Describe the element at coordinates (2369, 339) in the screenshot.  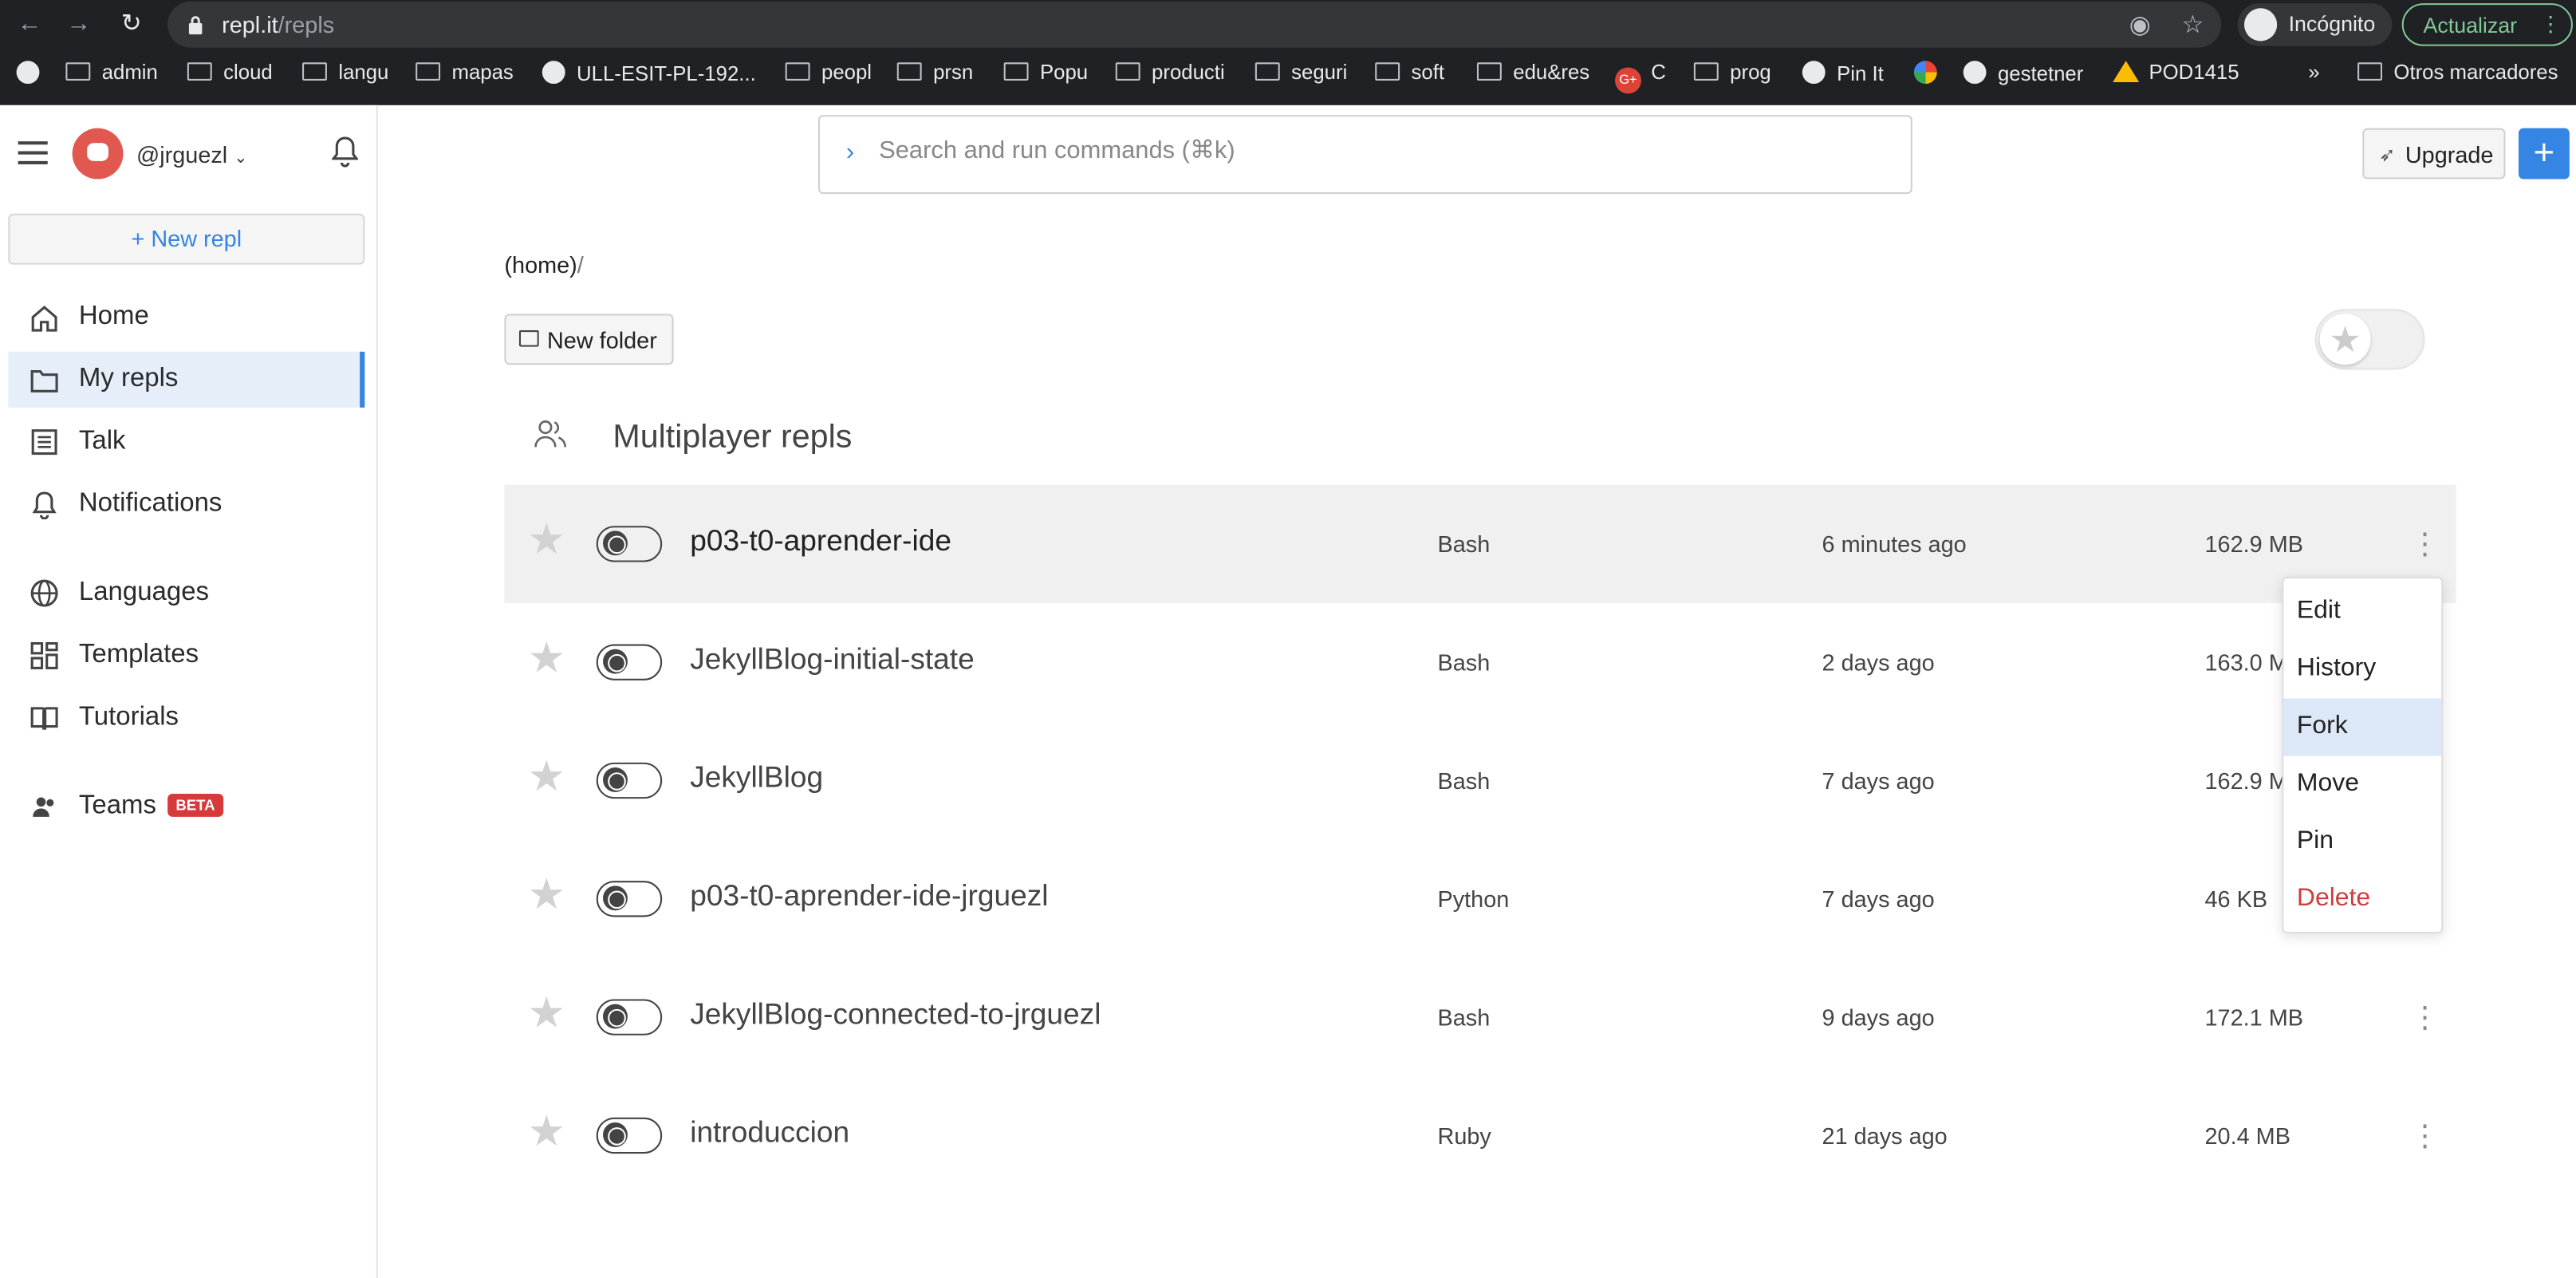
I see `starred-filter-toggle: ★` at that location.